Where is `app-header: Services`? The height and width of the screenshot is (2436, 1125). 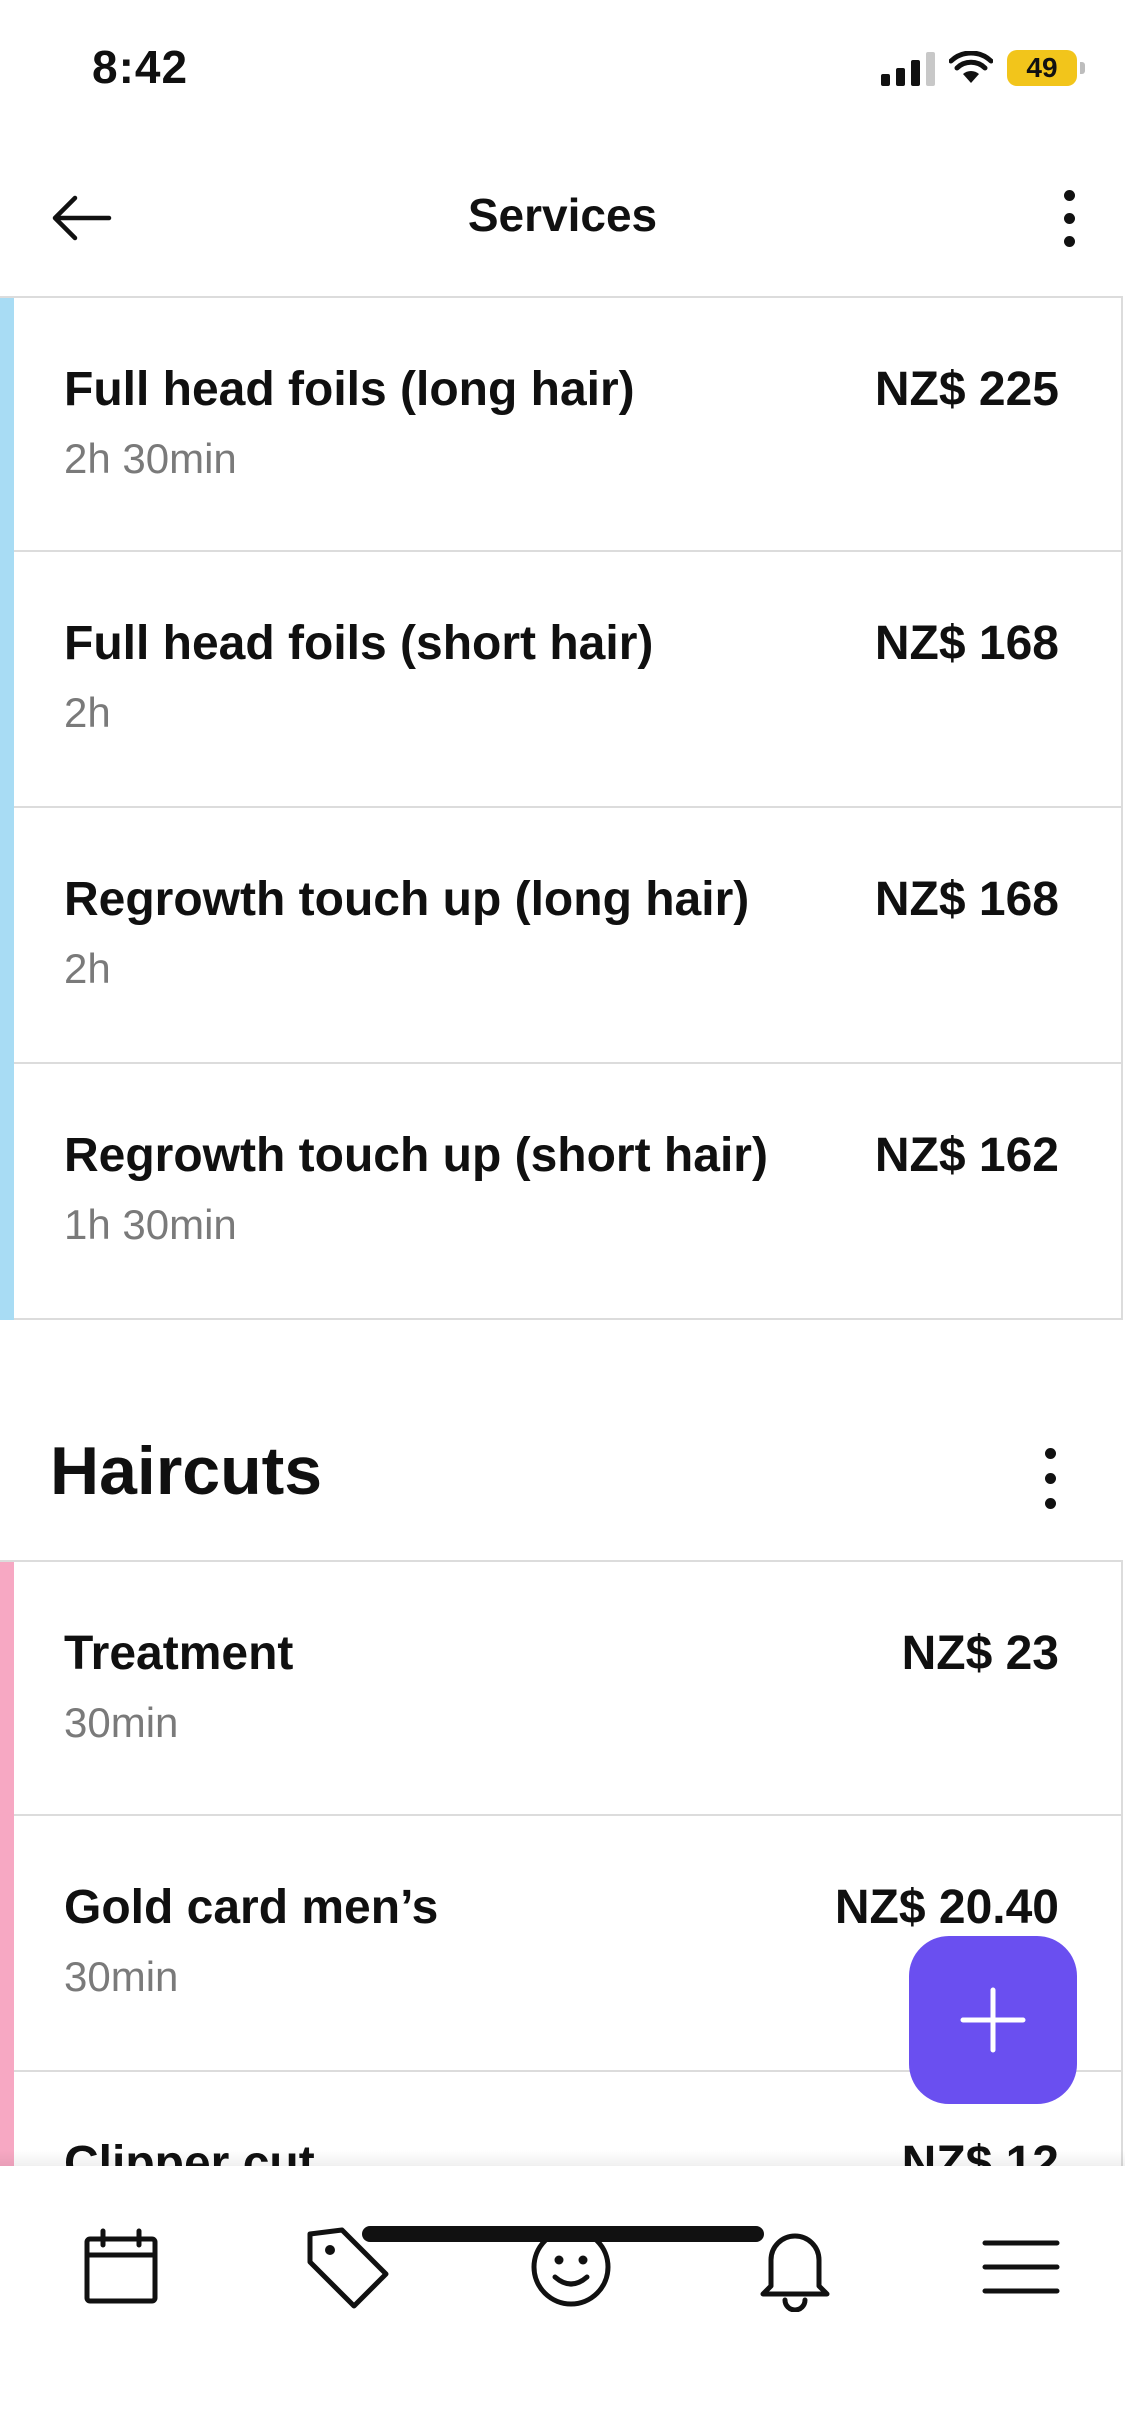
app-header: Services is located at coordinates (562, 218).